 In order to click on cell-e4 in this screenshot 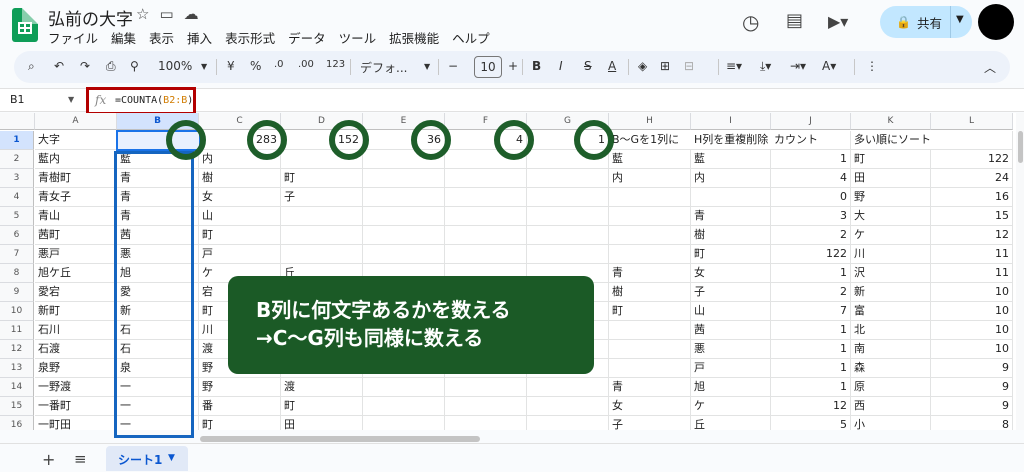, I will do `click(404, 197)`.